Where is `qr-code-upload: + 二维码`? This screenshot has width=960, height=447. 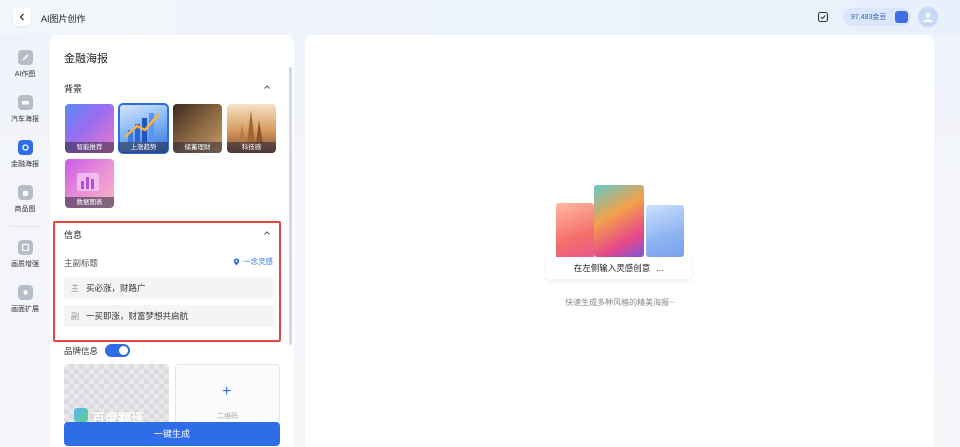
qr-code-upload: + 二维码 is located at coordinates (227, 394).